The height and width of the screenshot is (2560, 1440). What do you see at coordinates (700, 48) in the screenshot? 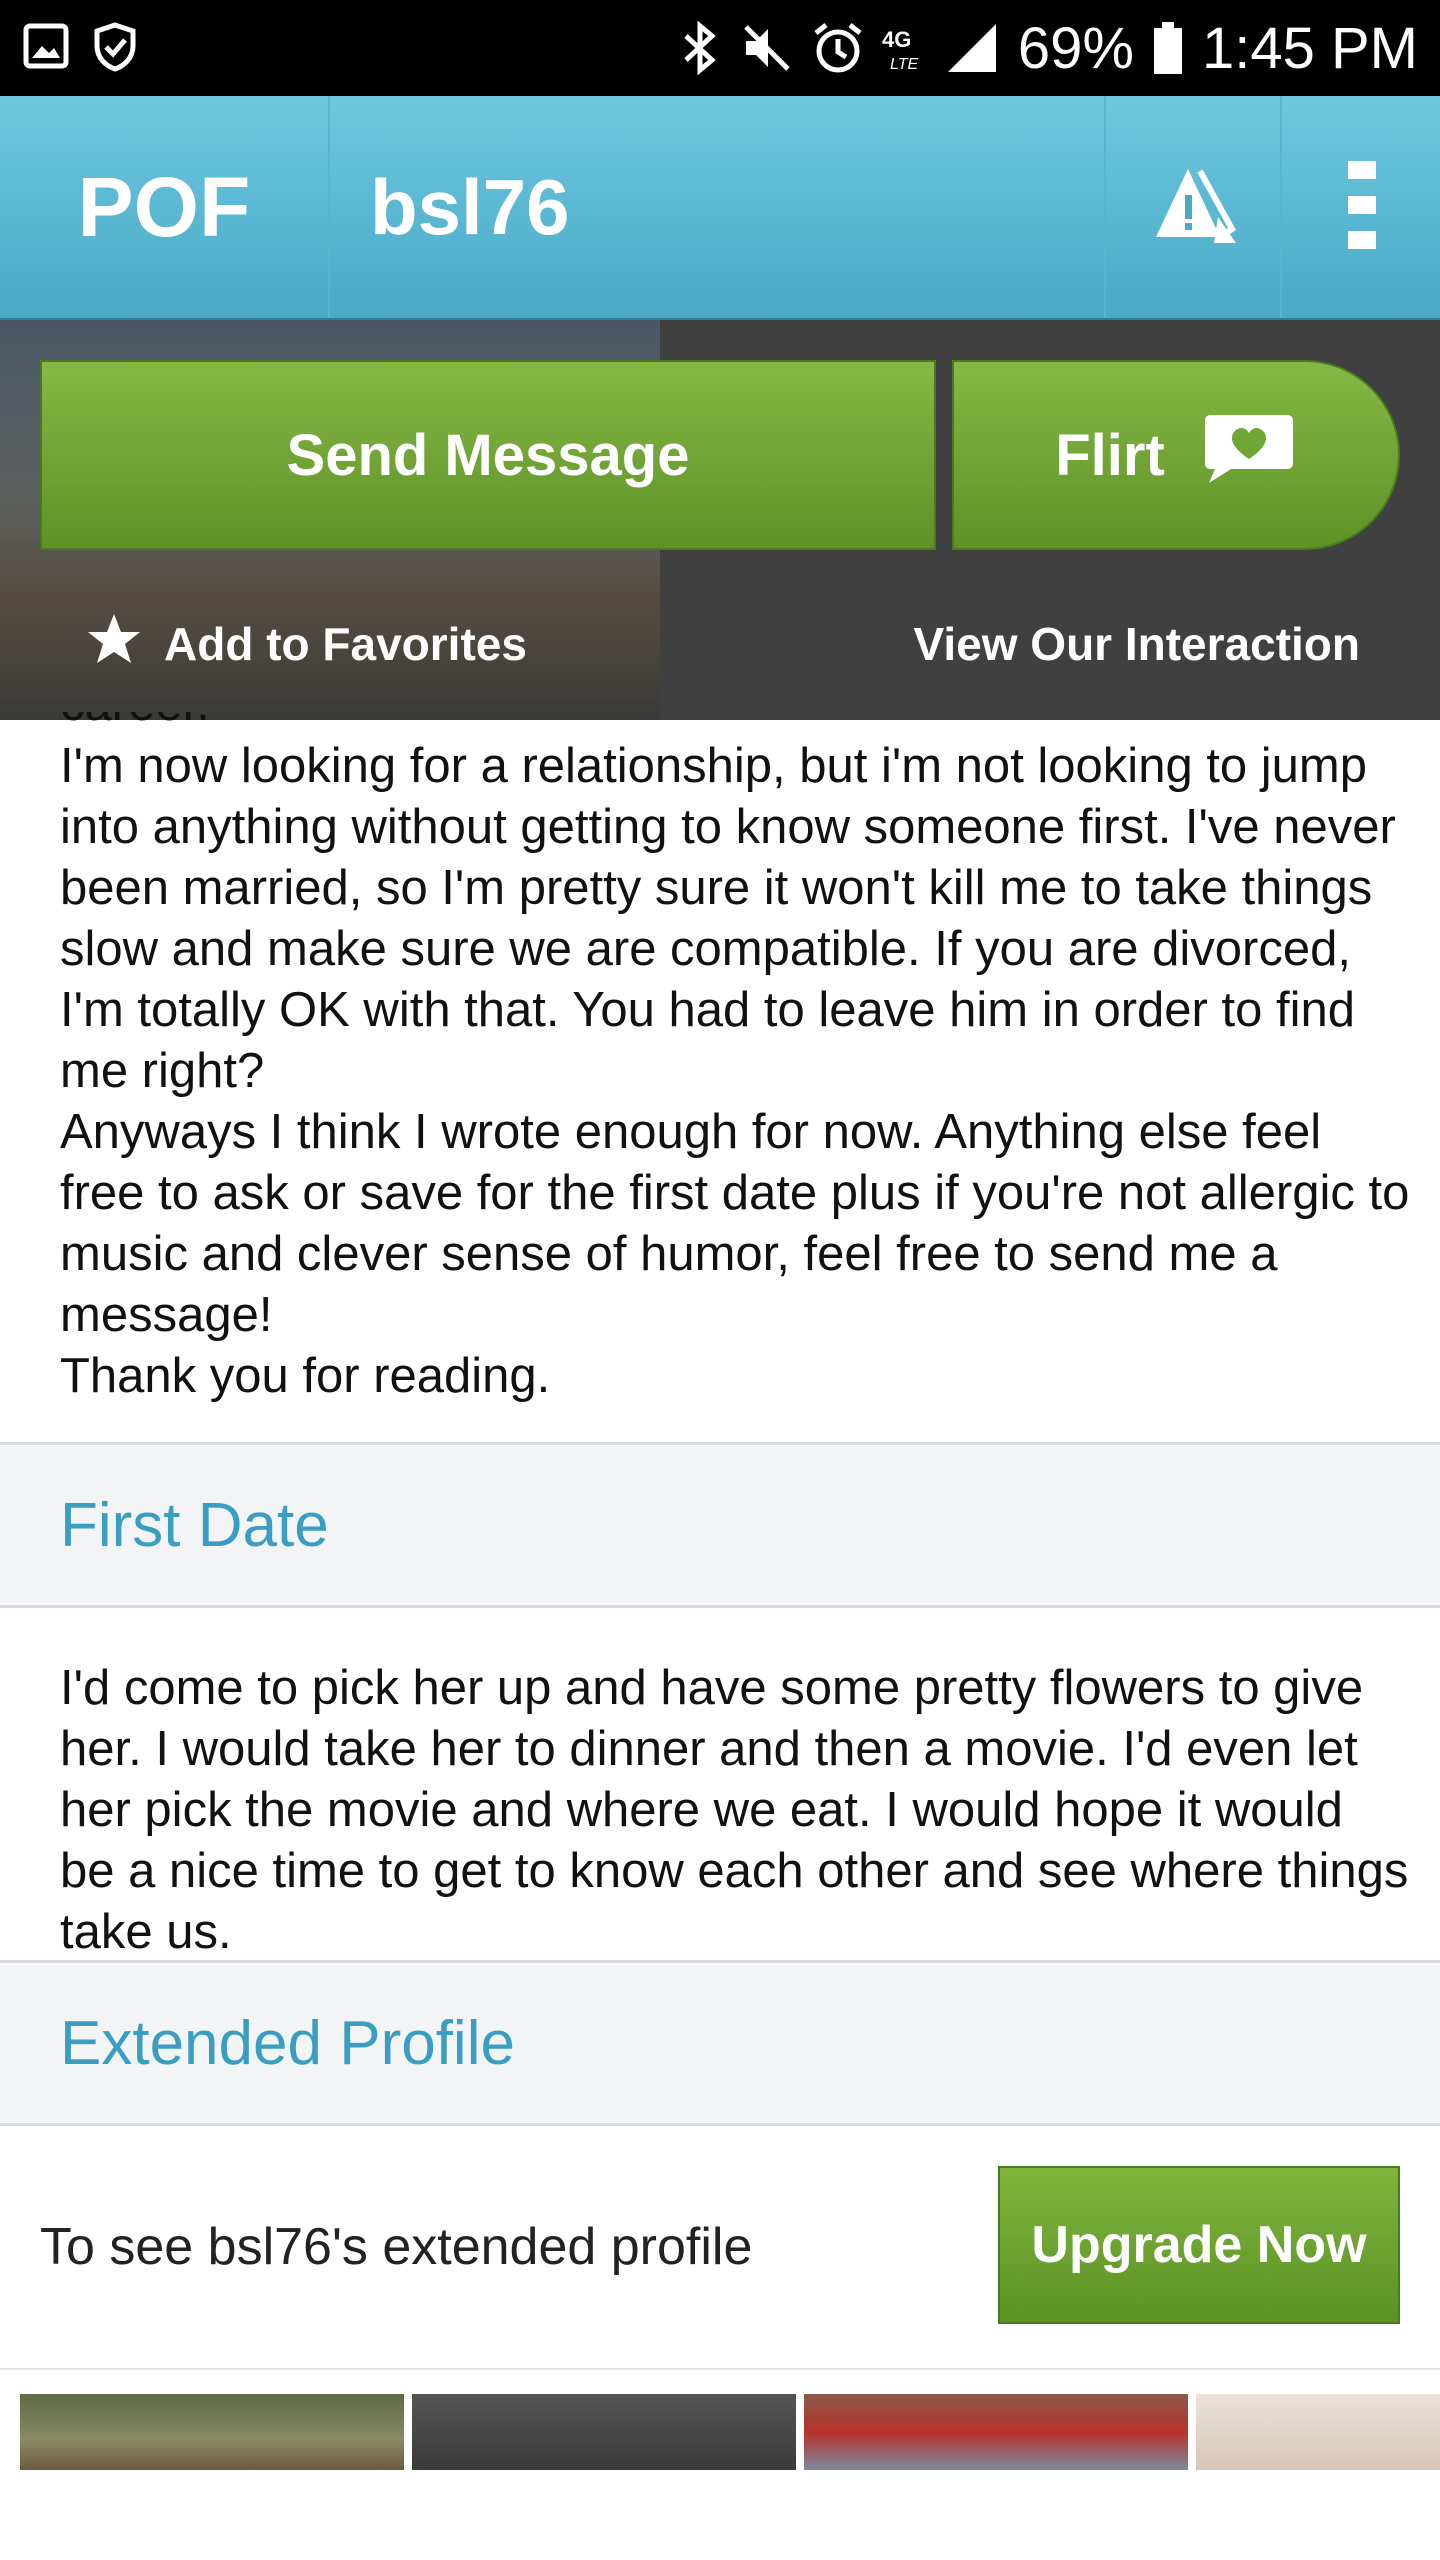
I see `bluetooth-icon` at bounding box center [700, 48].